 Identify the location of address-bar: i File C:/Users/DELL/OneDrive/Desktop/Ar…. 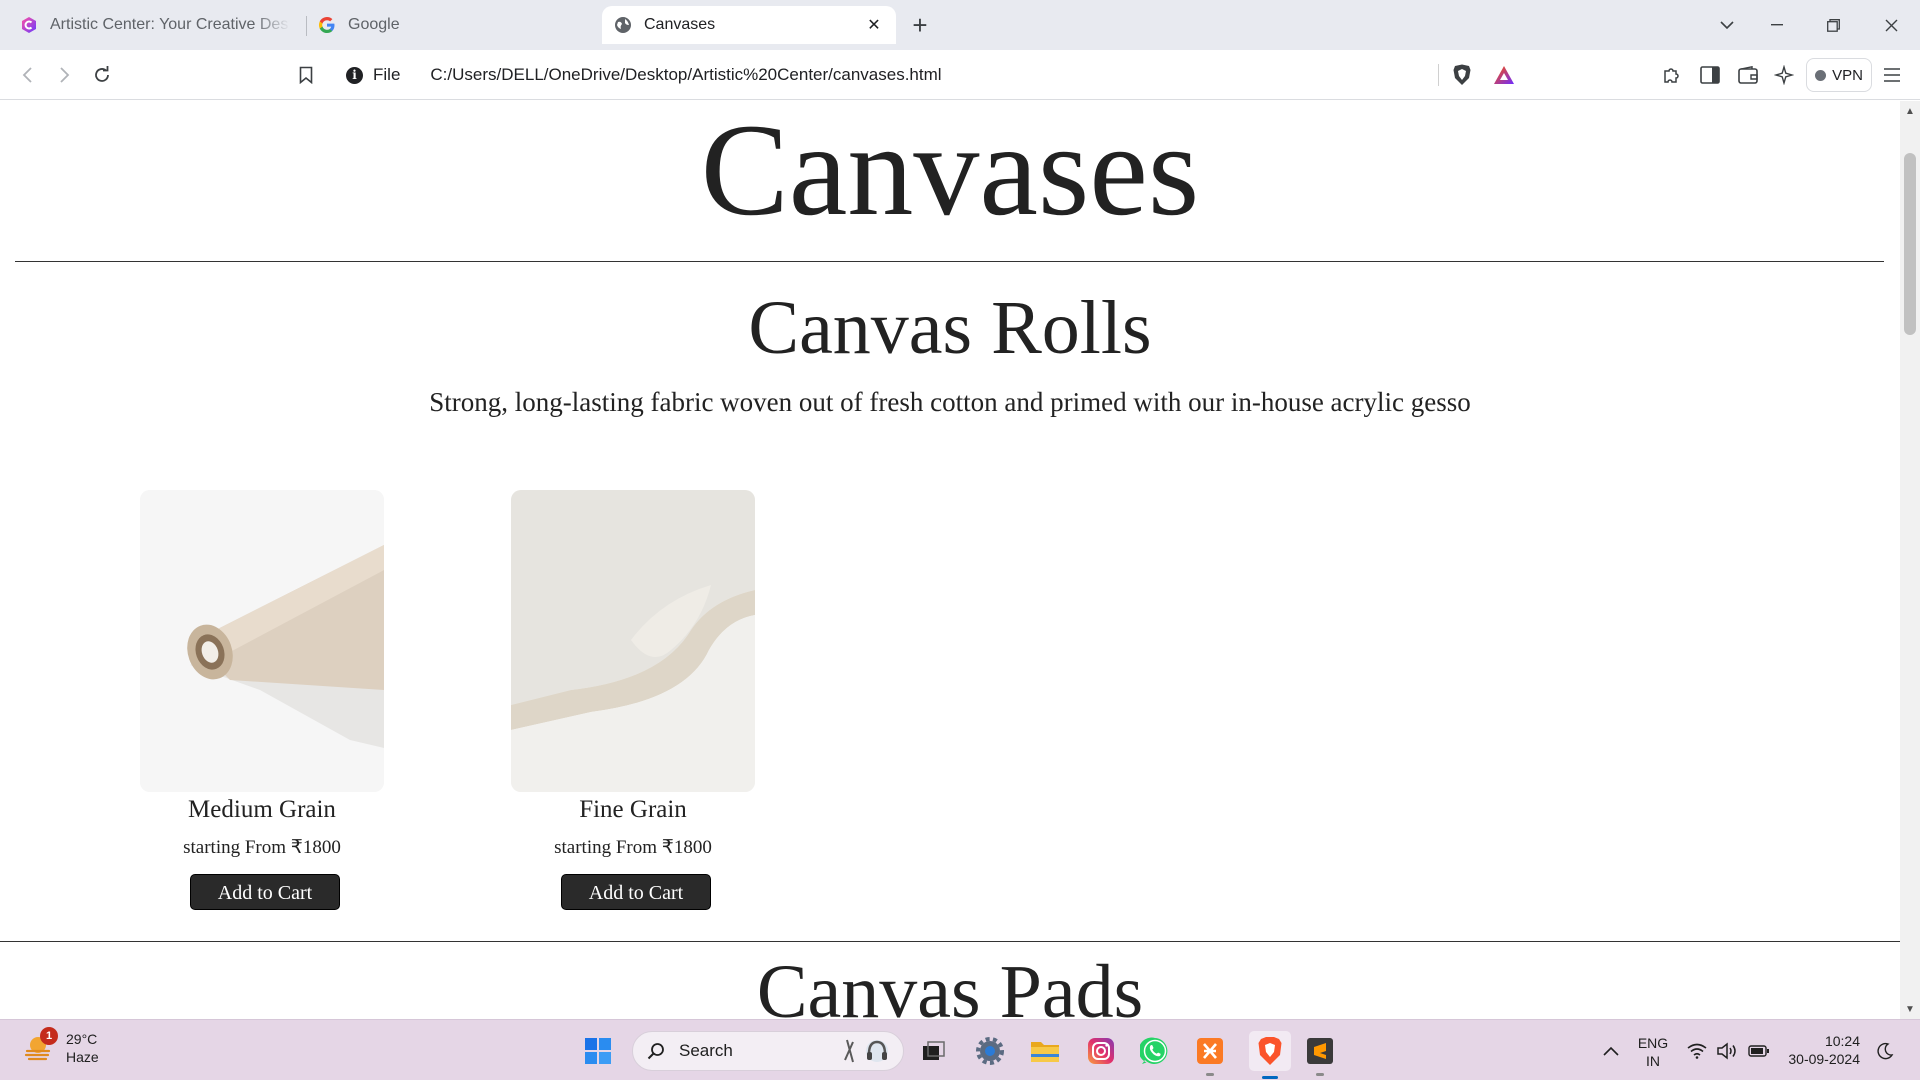
(937, 75).